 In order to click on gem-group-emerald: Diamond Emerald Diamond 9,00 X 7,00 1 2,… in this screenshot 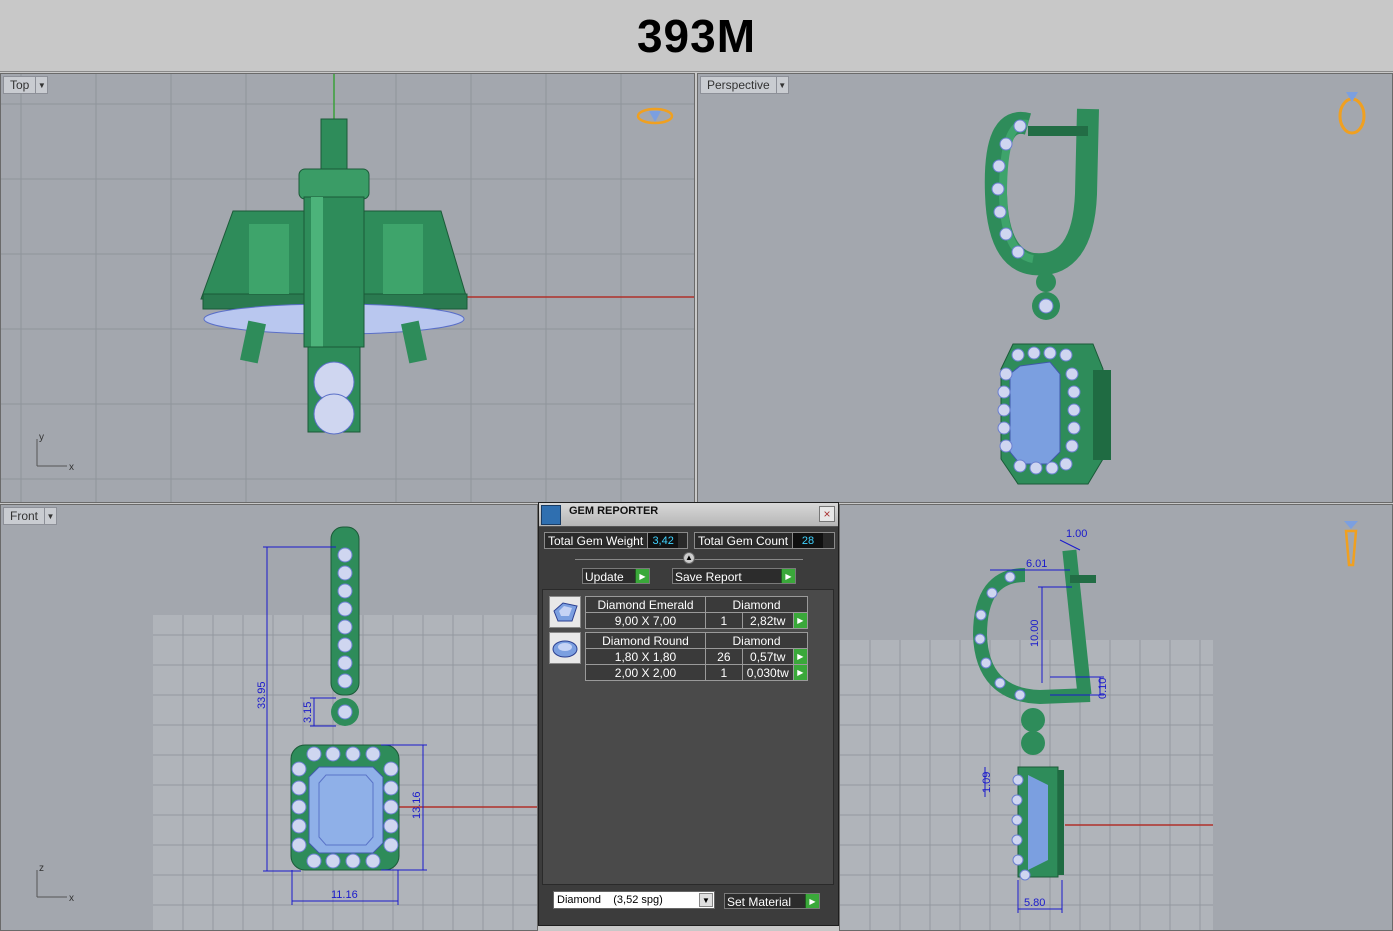, I will do `click(697, 612)`.